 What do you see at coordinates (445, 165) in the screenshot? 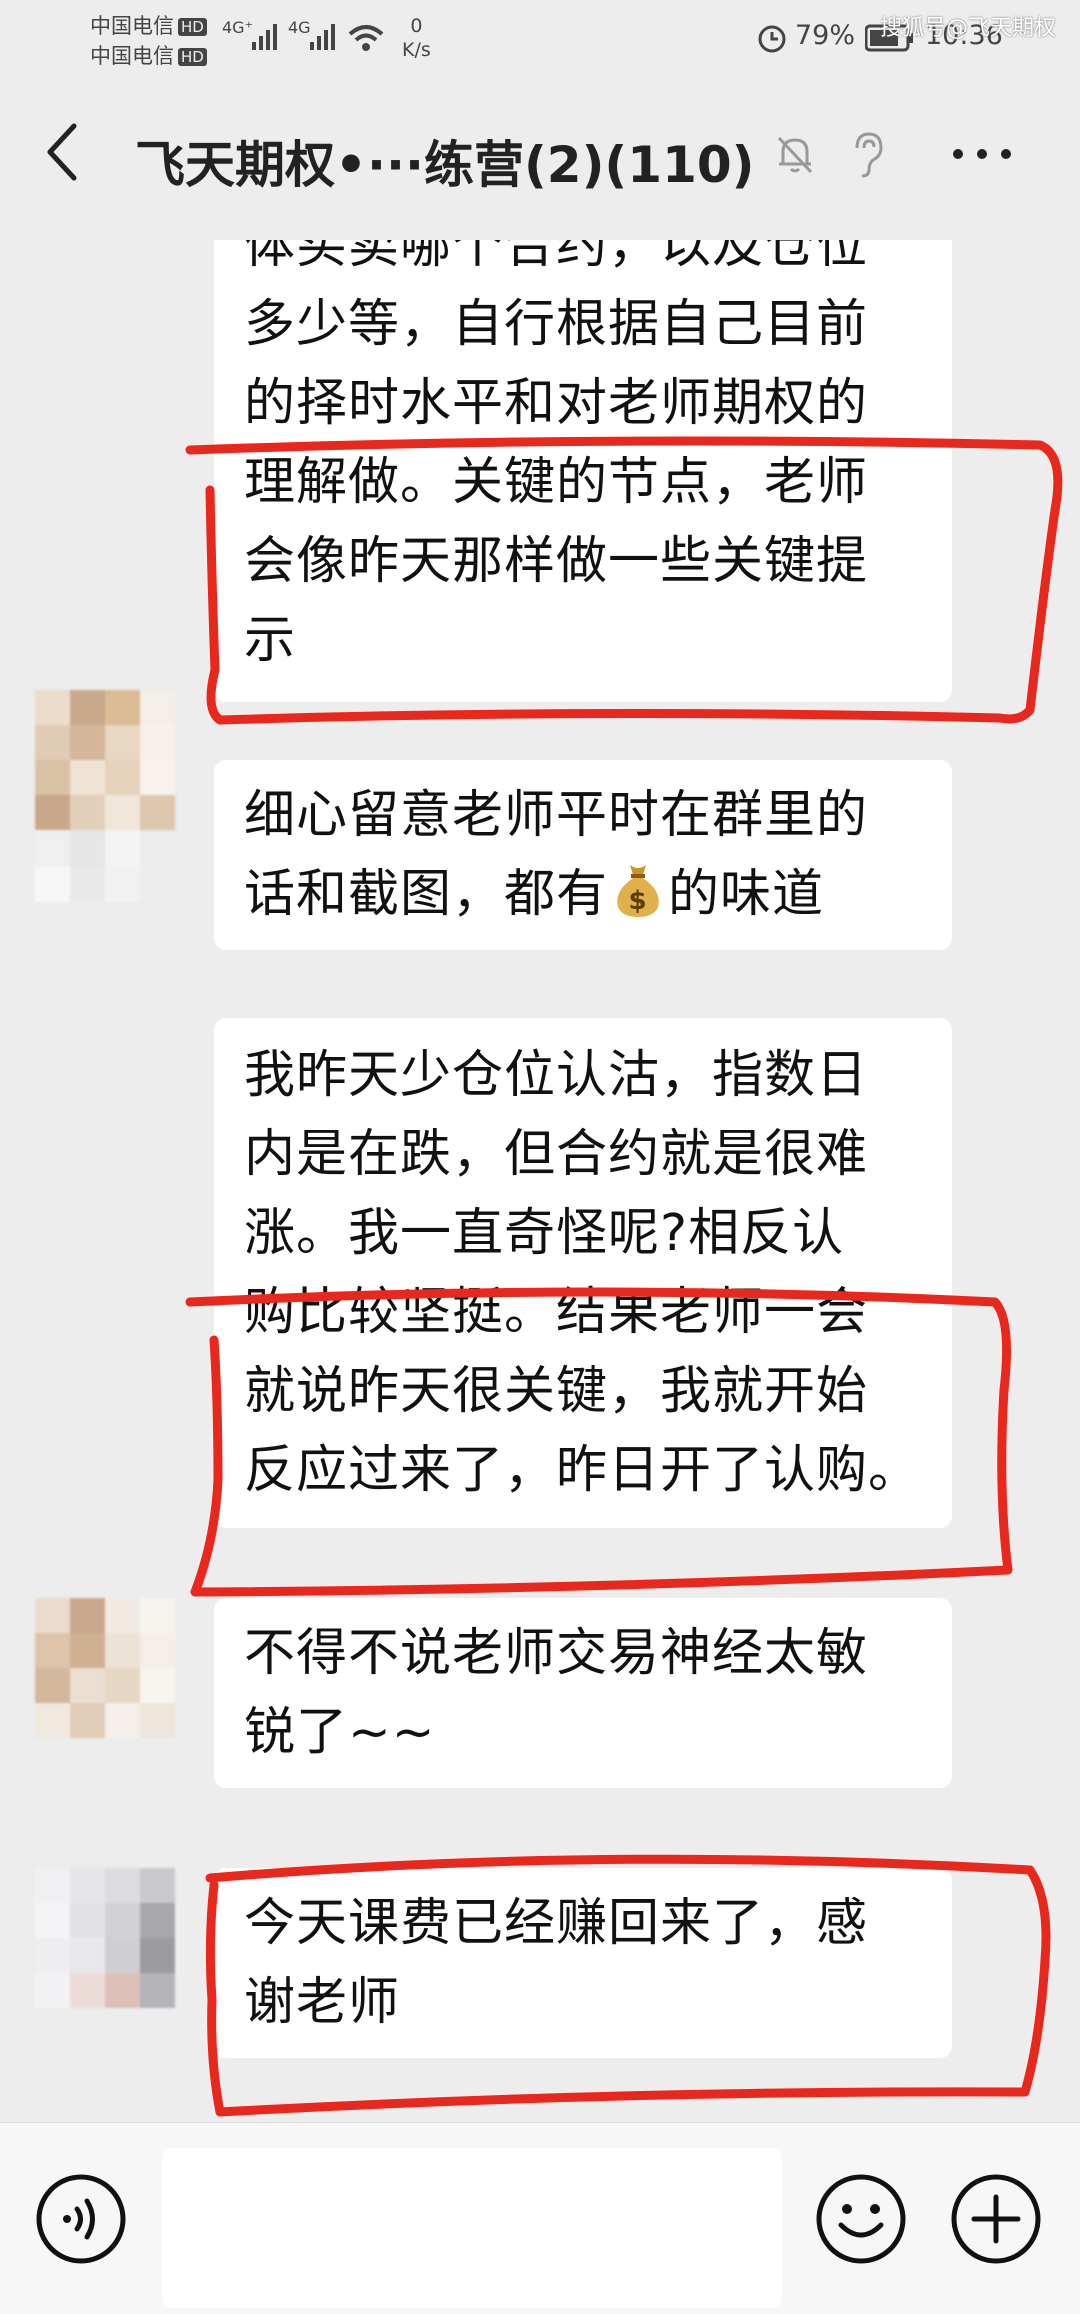
I see `chat-title: 飞天期权•···练营(2)(110)` at bounding box center [445, 165].